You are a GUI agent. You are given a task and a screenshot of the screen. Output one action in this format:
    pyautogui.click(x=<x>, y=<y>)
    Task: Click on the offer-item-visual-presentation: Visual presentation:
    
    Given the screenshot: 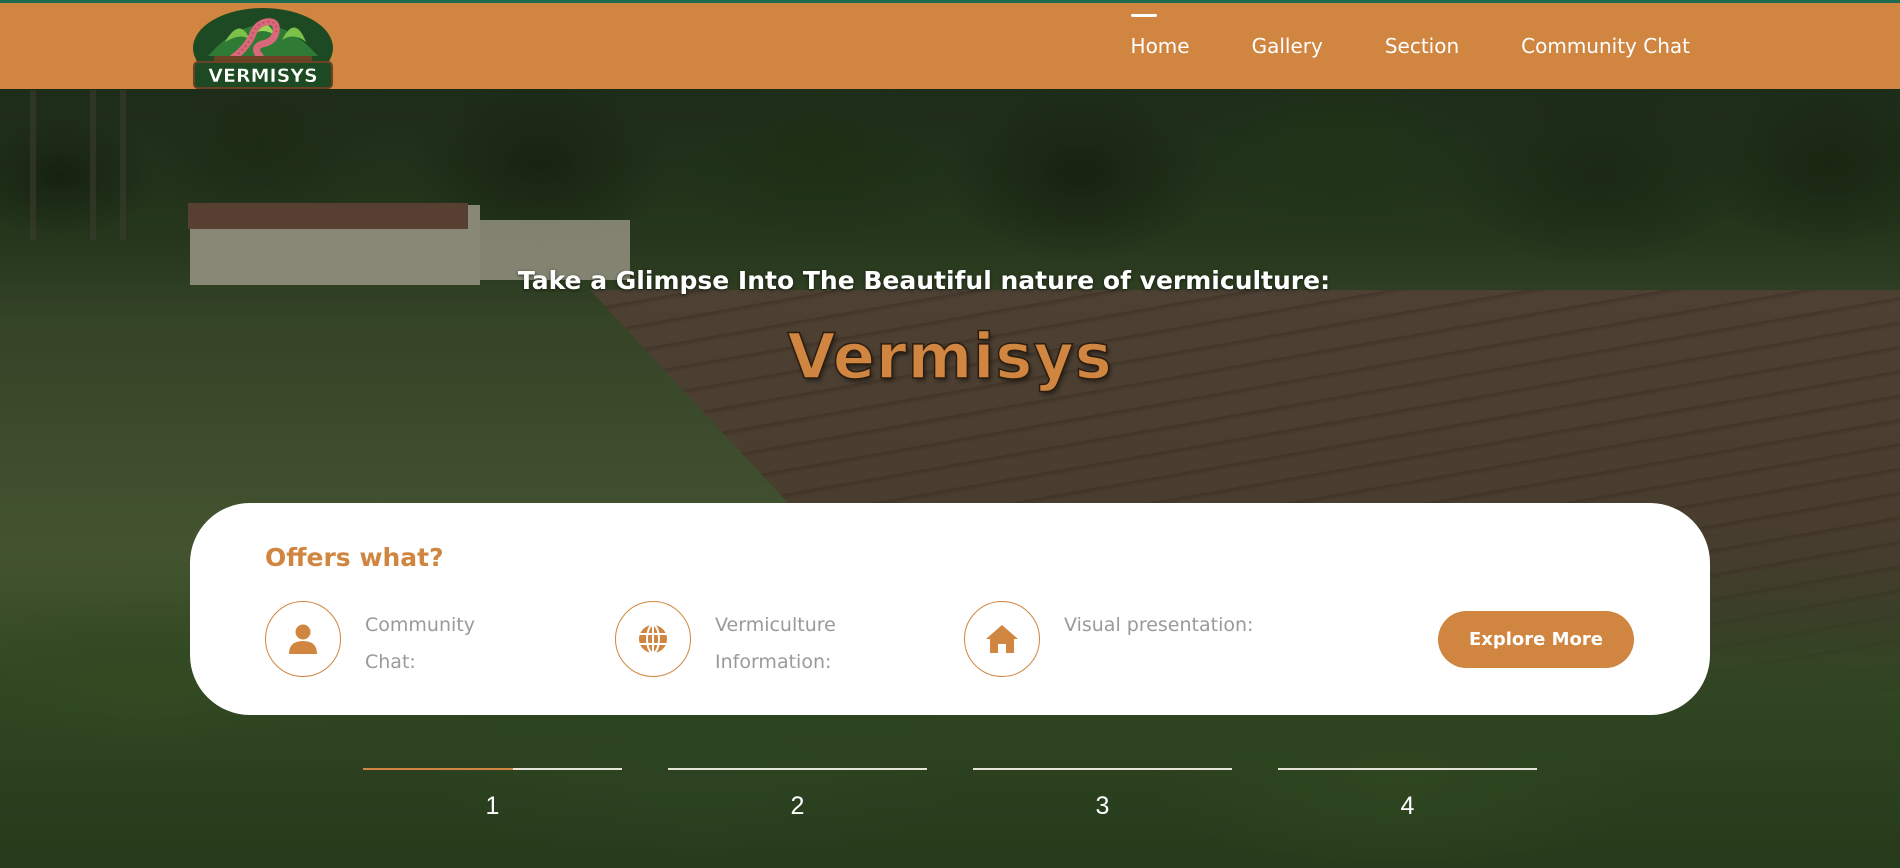 What is the action you would take?
    pyautogui.click(x=1124, y=639)
    